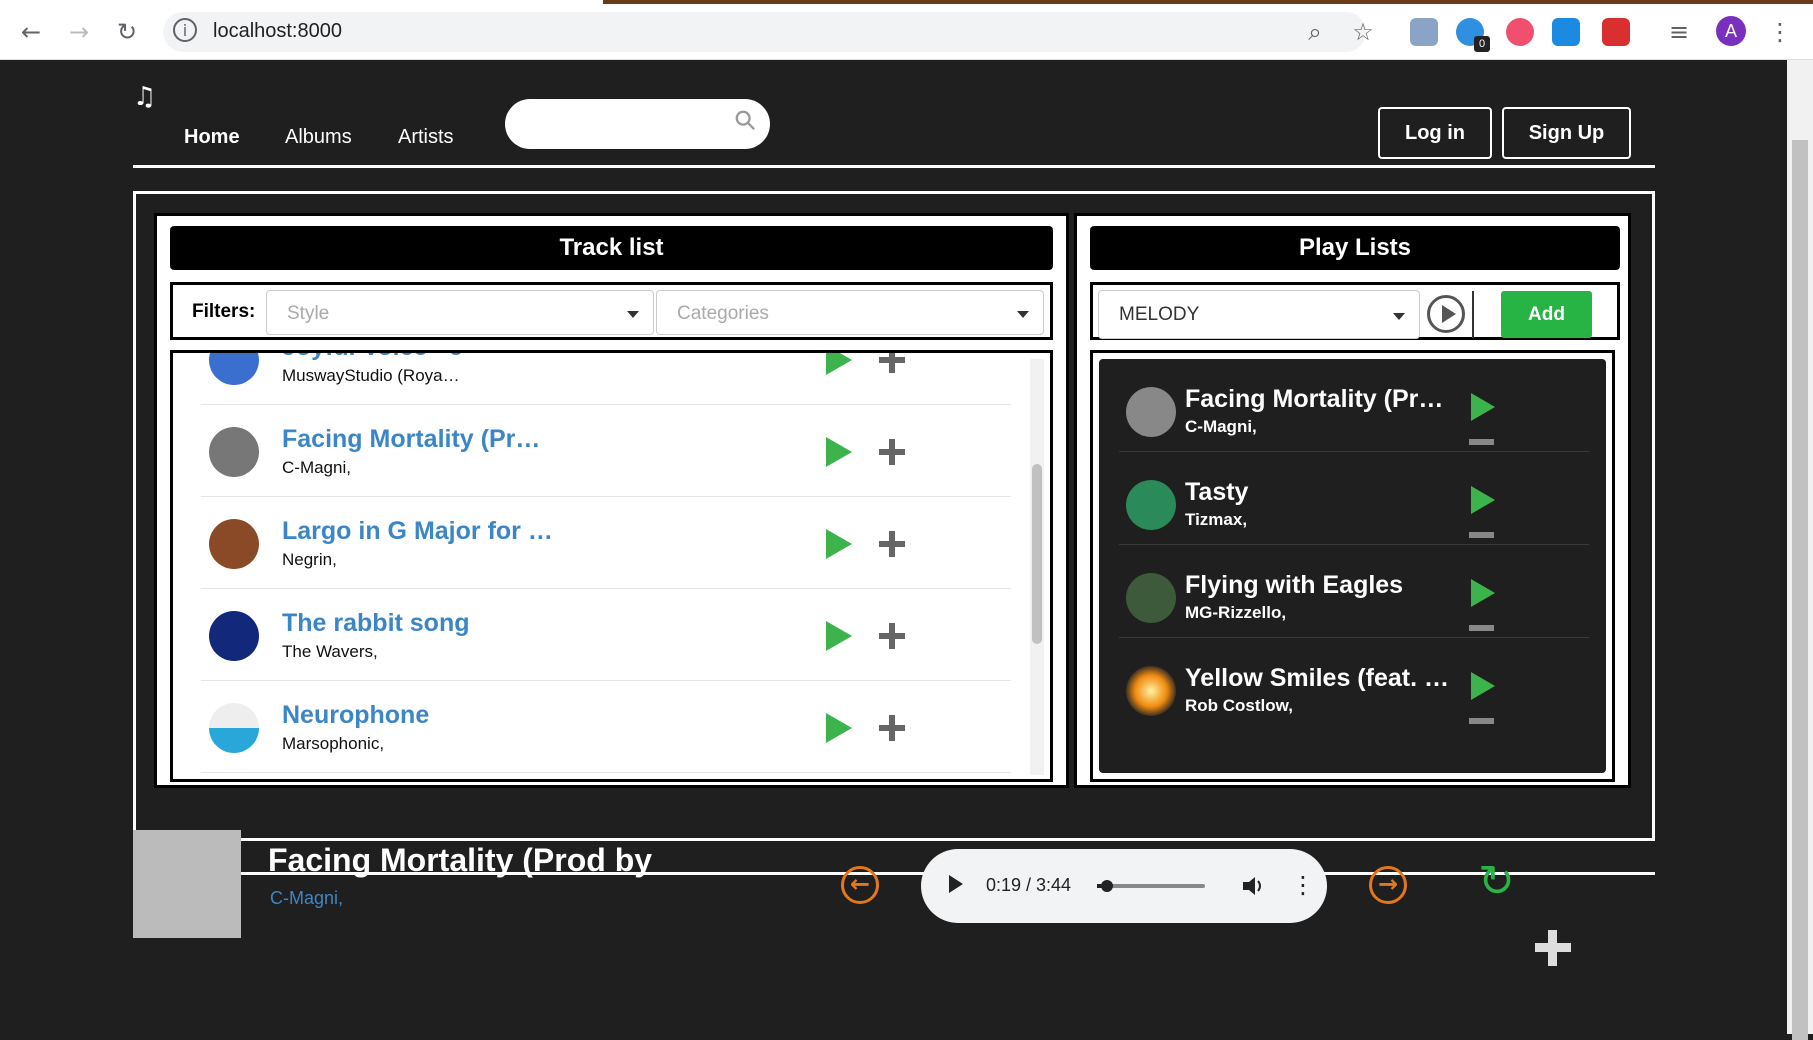 This screenshot has height=1040, width=1813. I want to click on audio-player: 0:19 / 3:44 ⋮, so click(1124, 886).